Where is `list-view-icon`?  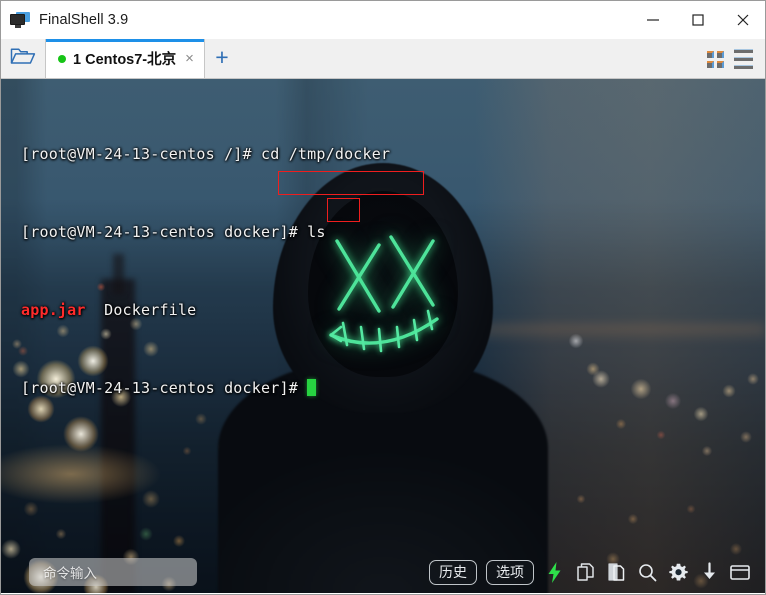
list-view-icon is located at coordinates (743, 59).